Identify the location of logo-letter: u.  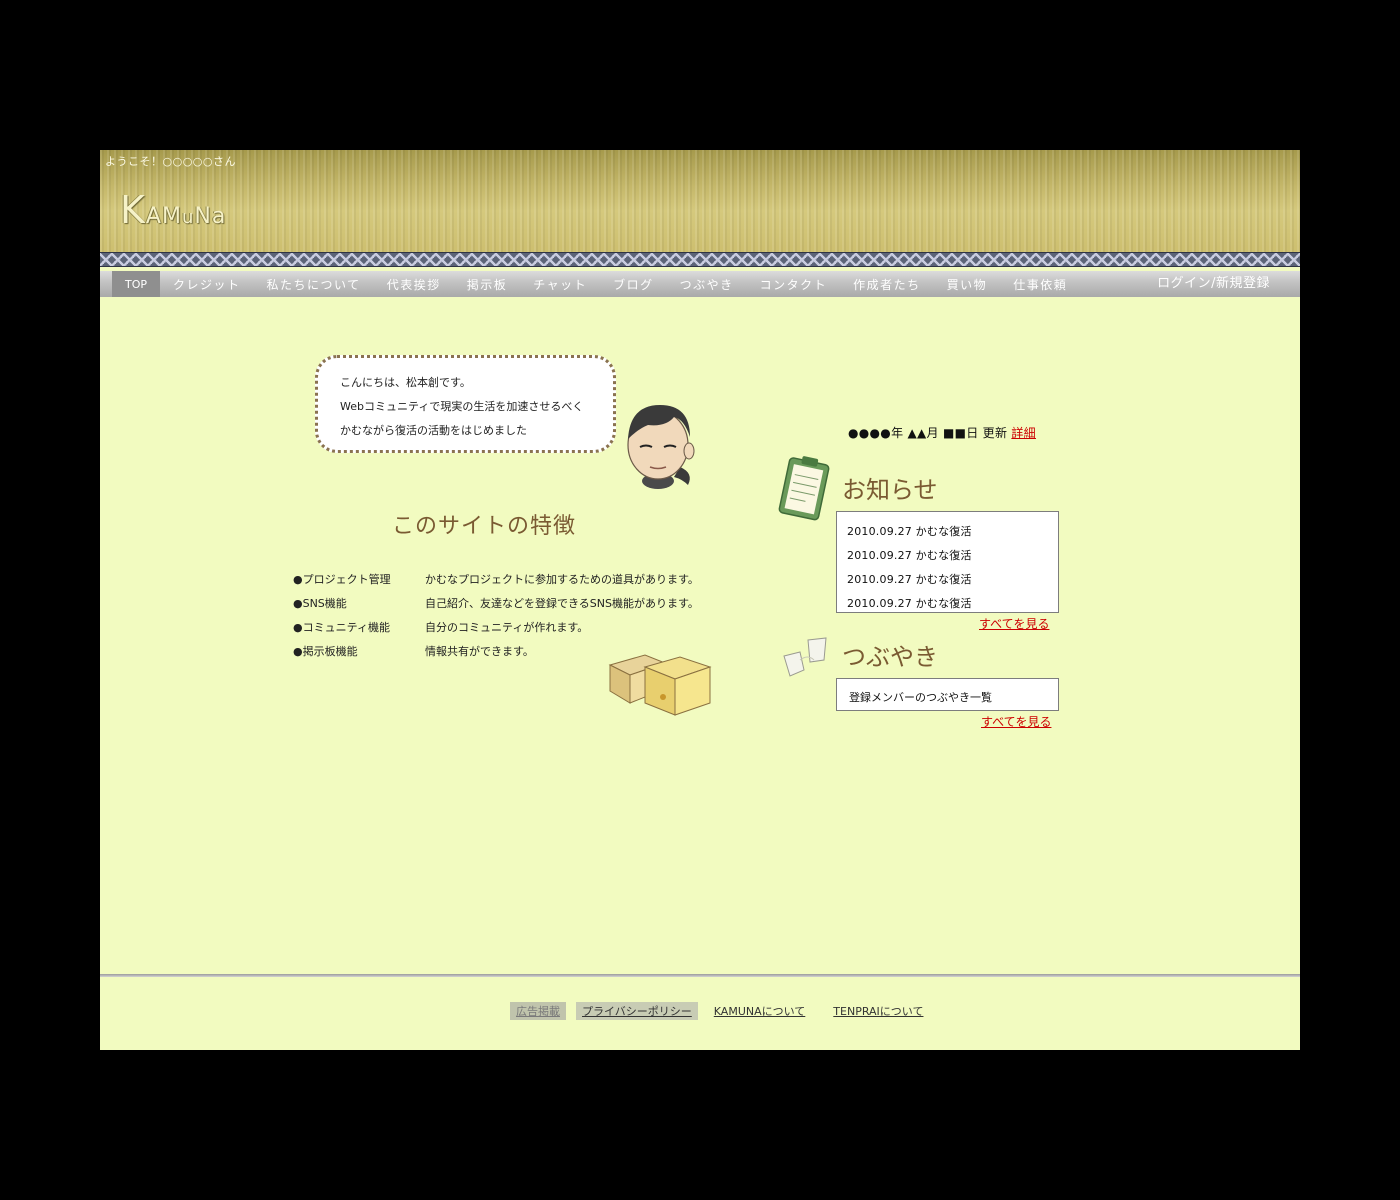
(188, 217).